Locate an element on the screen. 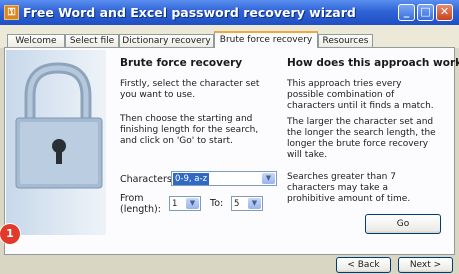 Image resolution: width=459 pixels, height=274 pixels. to-length-value: 5 is located at coordinates (237, 204).